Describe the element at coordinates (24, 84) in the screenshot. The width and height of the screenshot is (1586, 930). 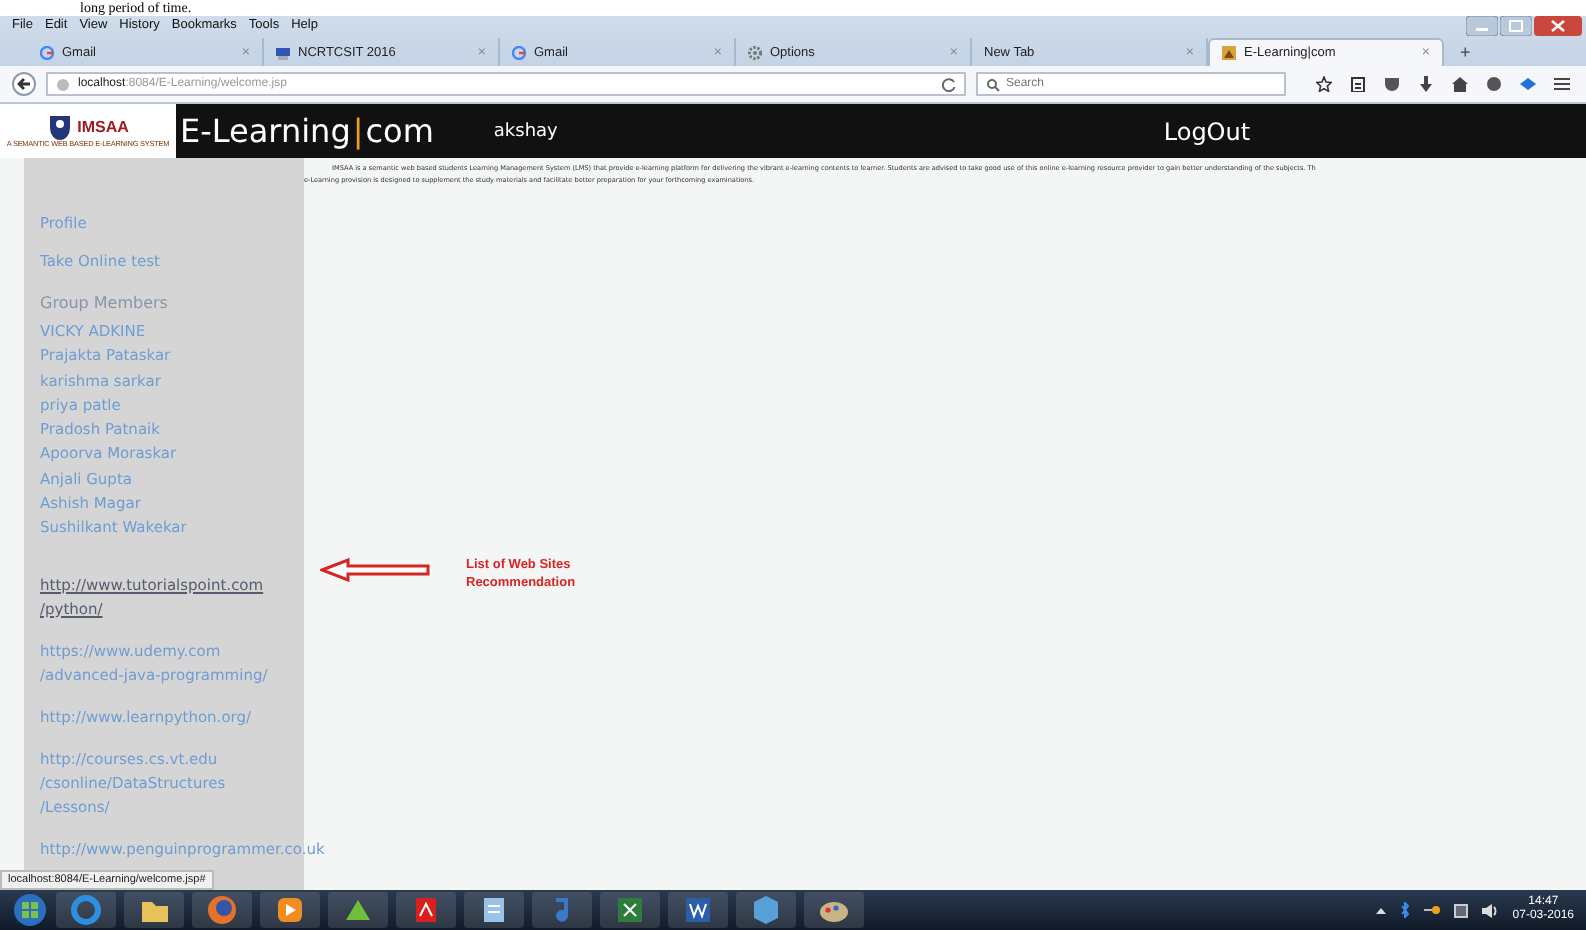
I see `back-button` at that location.